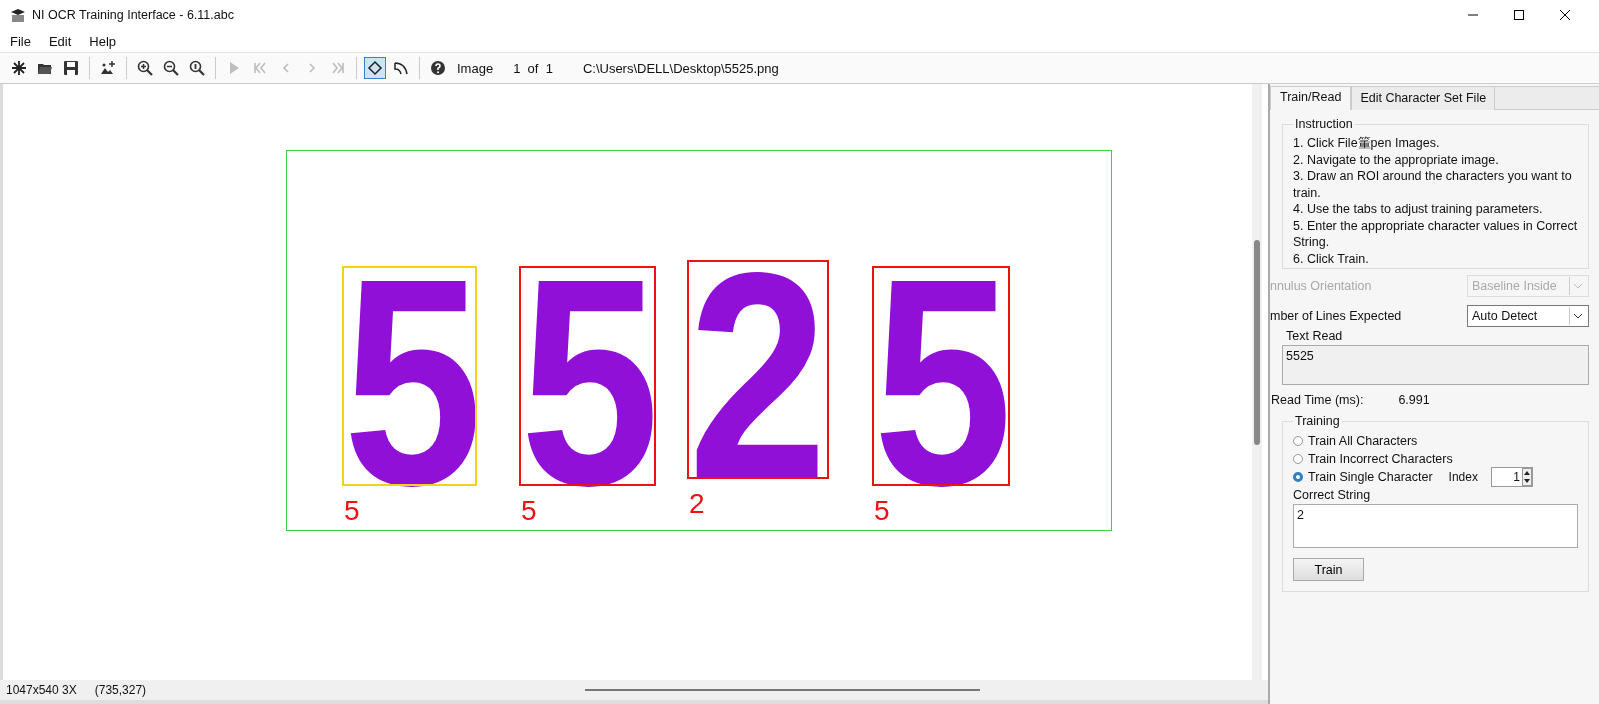 This screenshot has width=1599, height=704. What do you see at coordinates (1311, 98) in the screenshot?
I see `tab: Train/Read` at bounding box center [1311, 98].